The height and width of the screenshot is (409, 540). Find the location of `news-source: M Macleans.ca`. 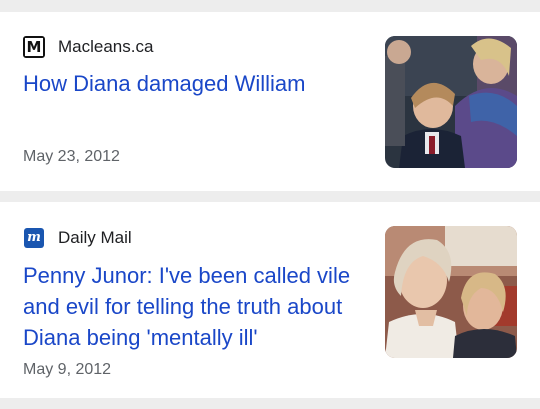

news-source: M Macleans.ca is located at coordinates (88, 47).